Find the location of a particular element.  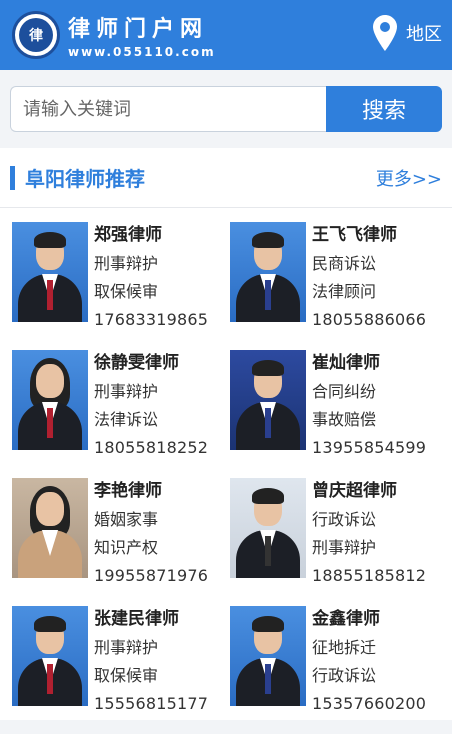

lawyer-name: 金鑫律师 is located at coordinates (346, 619).